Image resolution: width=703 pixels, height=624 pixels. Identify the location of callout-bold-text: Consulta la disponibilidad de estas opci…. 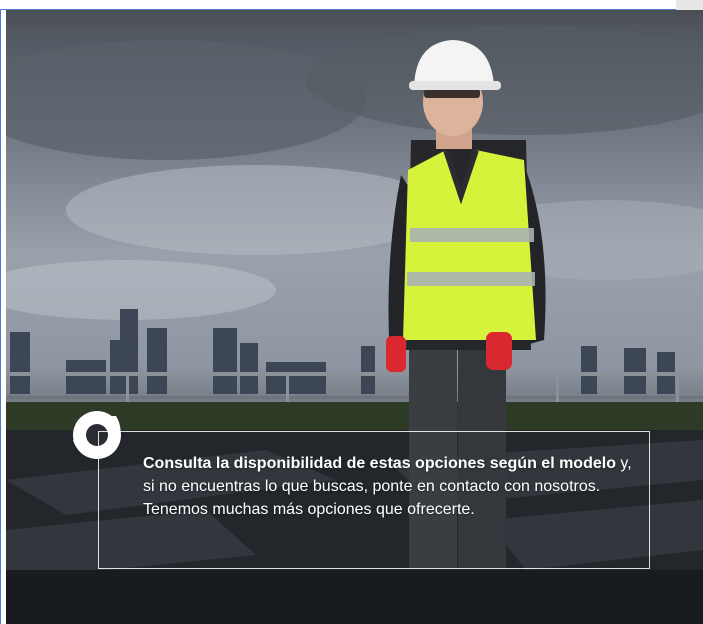
(379, 463).